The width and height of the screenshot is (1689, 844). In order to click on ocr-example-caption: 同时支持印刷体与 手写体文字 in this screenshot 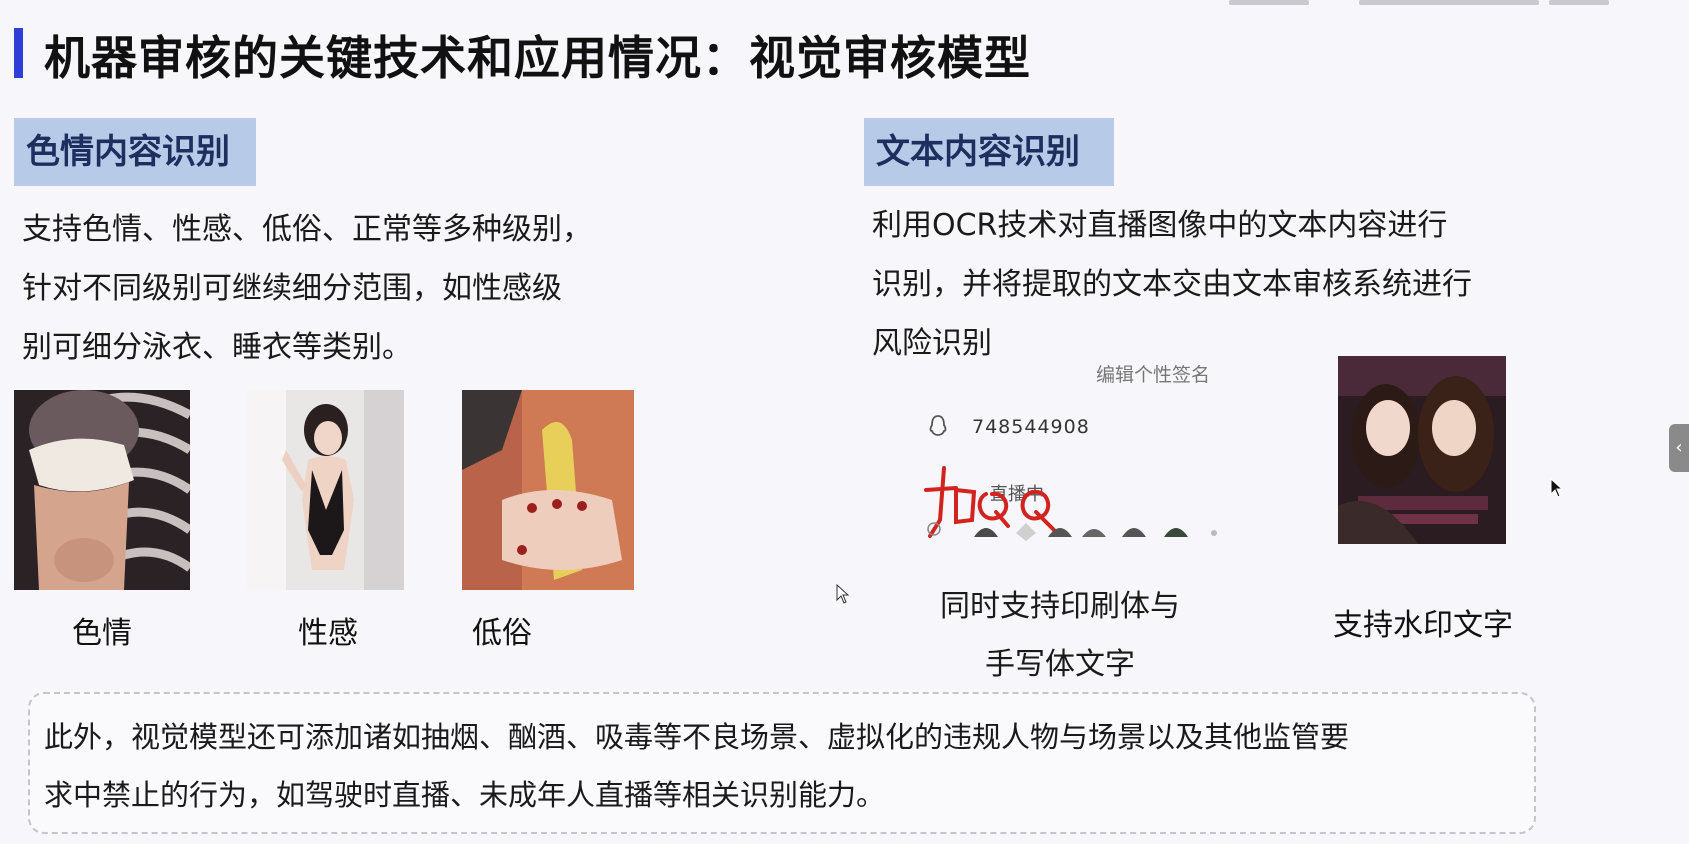, I will do `click(1060, 636)`.